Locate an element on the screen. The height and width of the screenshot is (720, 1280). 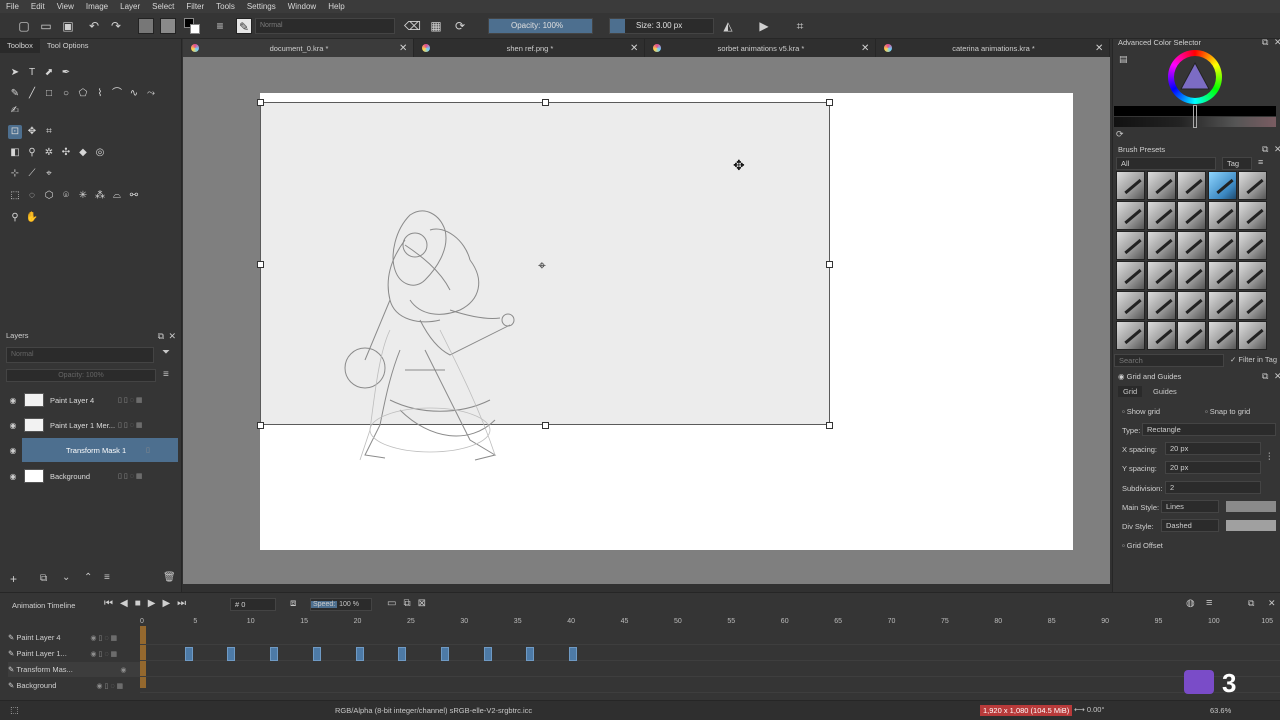
color-wheel is located at coordinates (1195, 77).